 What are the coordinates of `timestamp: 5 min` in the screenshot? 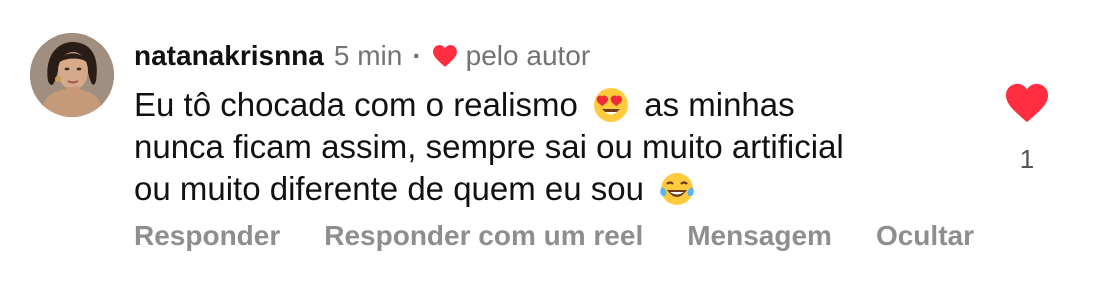 It's located at (368, 55).